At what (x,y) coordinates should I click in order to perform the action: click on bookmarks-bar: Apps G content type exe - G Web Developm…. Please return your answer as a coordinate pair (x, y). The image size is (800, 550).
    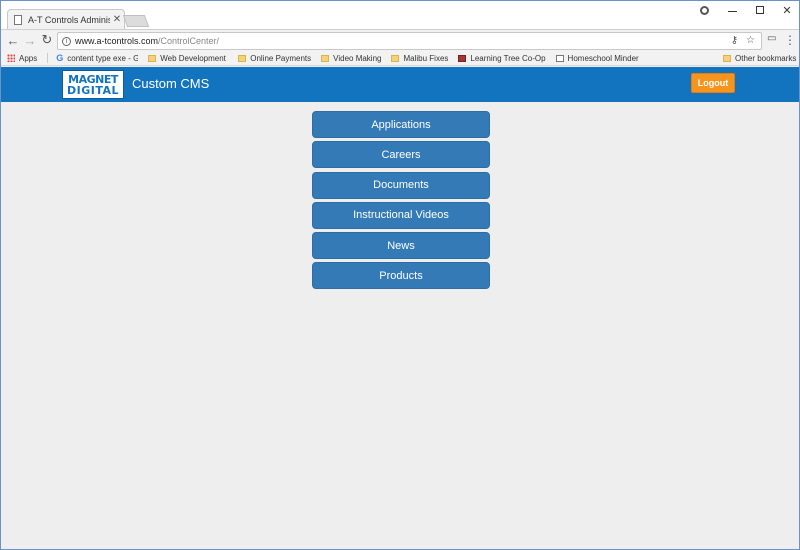
    Looking at the image, I should click on (400, 58).